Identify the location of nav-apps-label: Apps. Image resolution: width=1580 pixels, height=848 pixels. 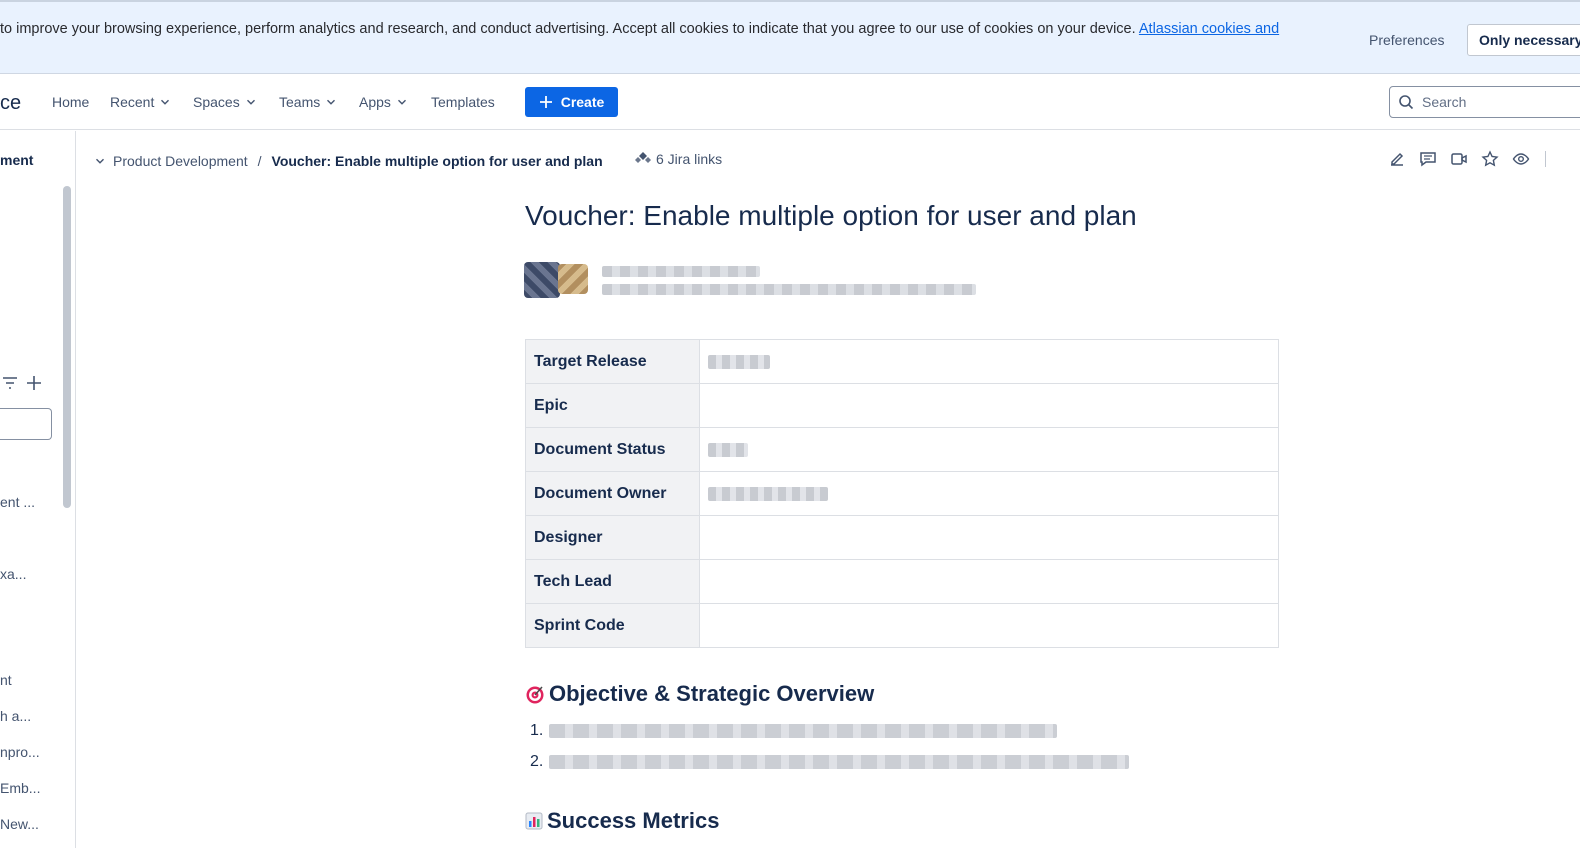
(375, 102).